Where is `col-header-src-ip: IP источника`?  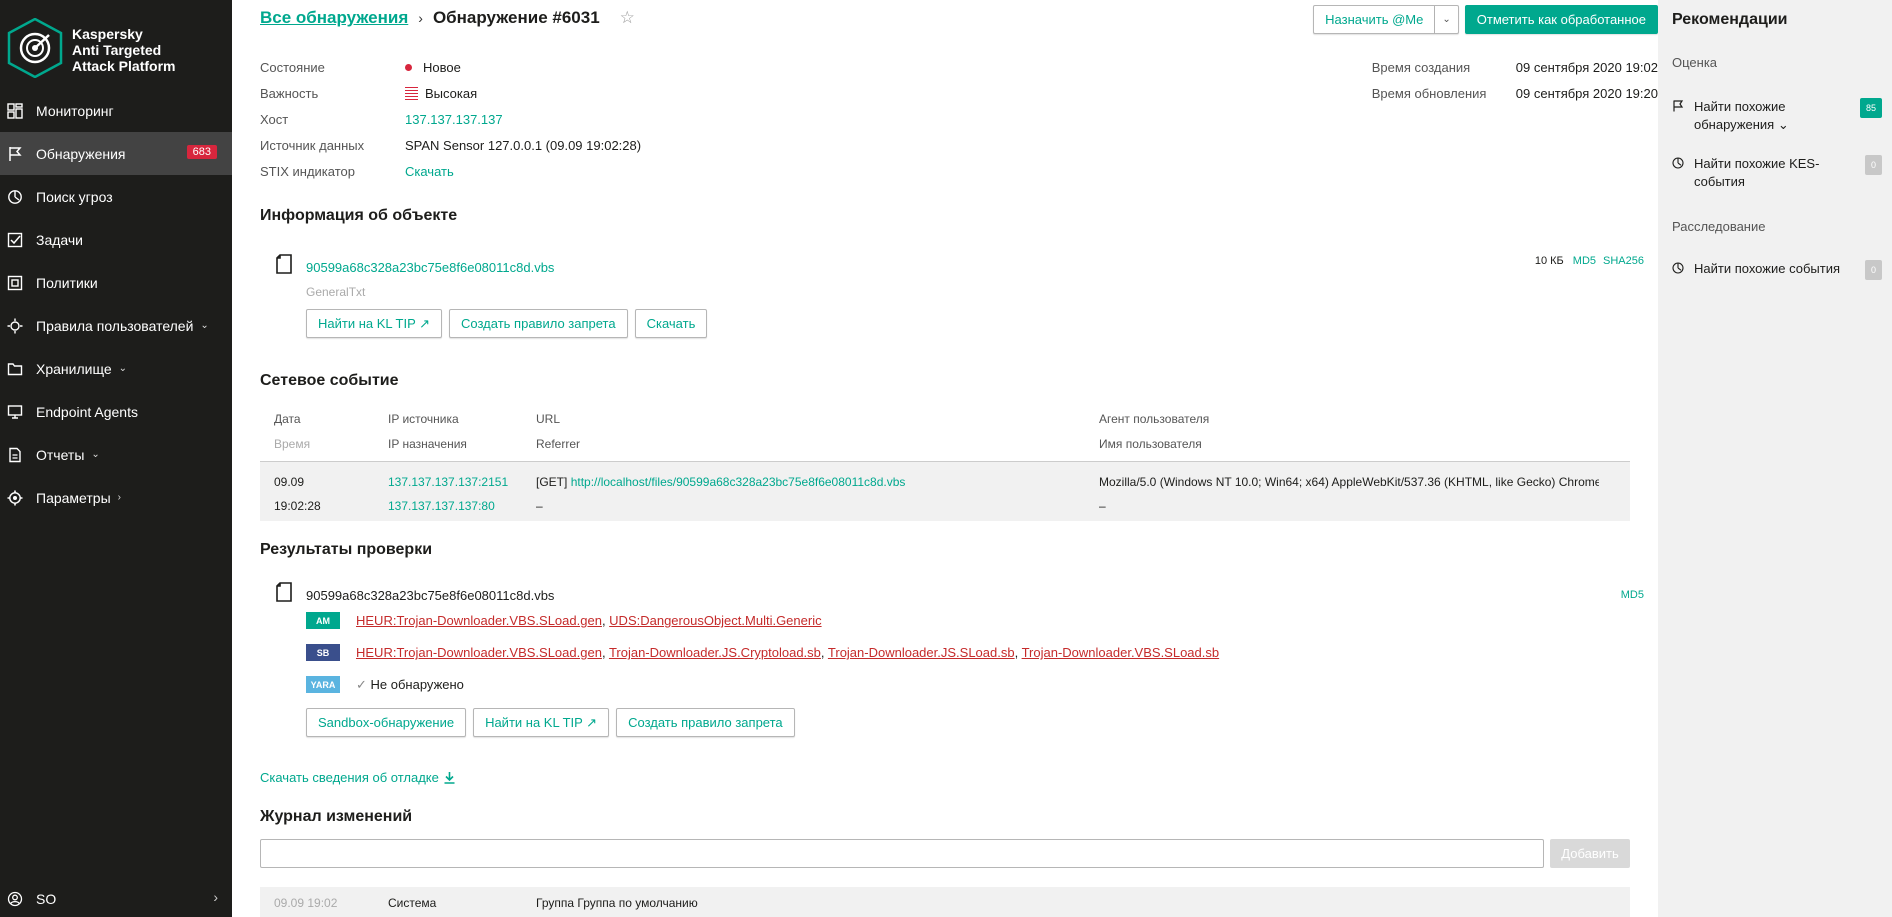 col-header-src-ip: IP источника is located at coordinates (423, 419).